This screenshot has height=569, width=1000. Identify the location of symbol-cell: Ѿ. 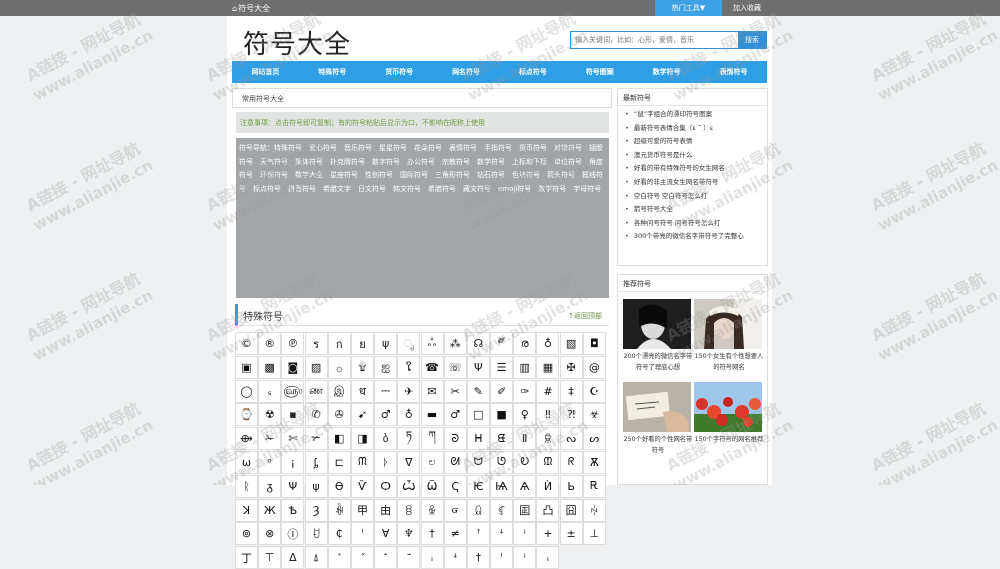
(432, 486).